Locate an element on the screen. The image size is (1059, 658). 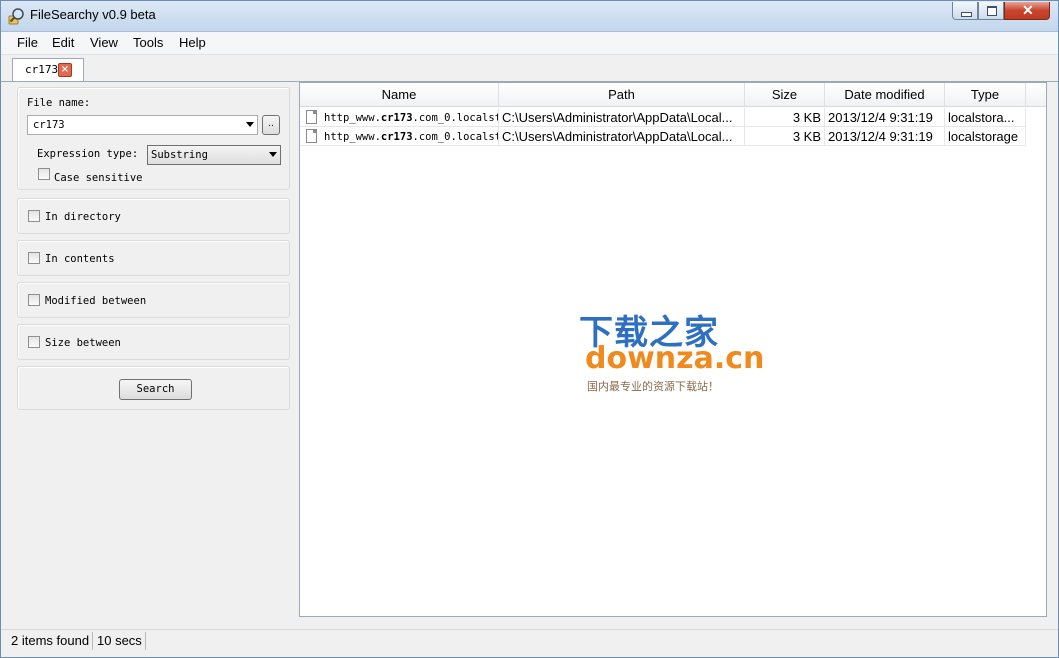
column-header-date-modified: Date modified is located at coordinates (885, 95).